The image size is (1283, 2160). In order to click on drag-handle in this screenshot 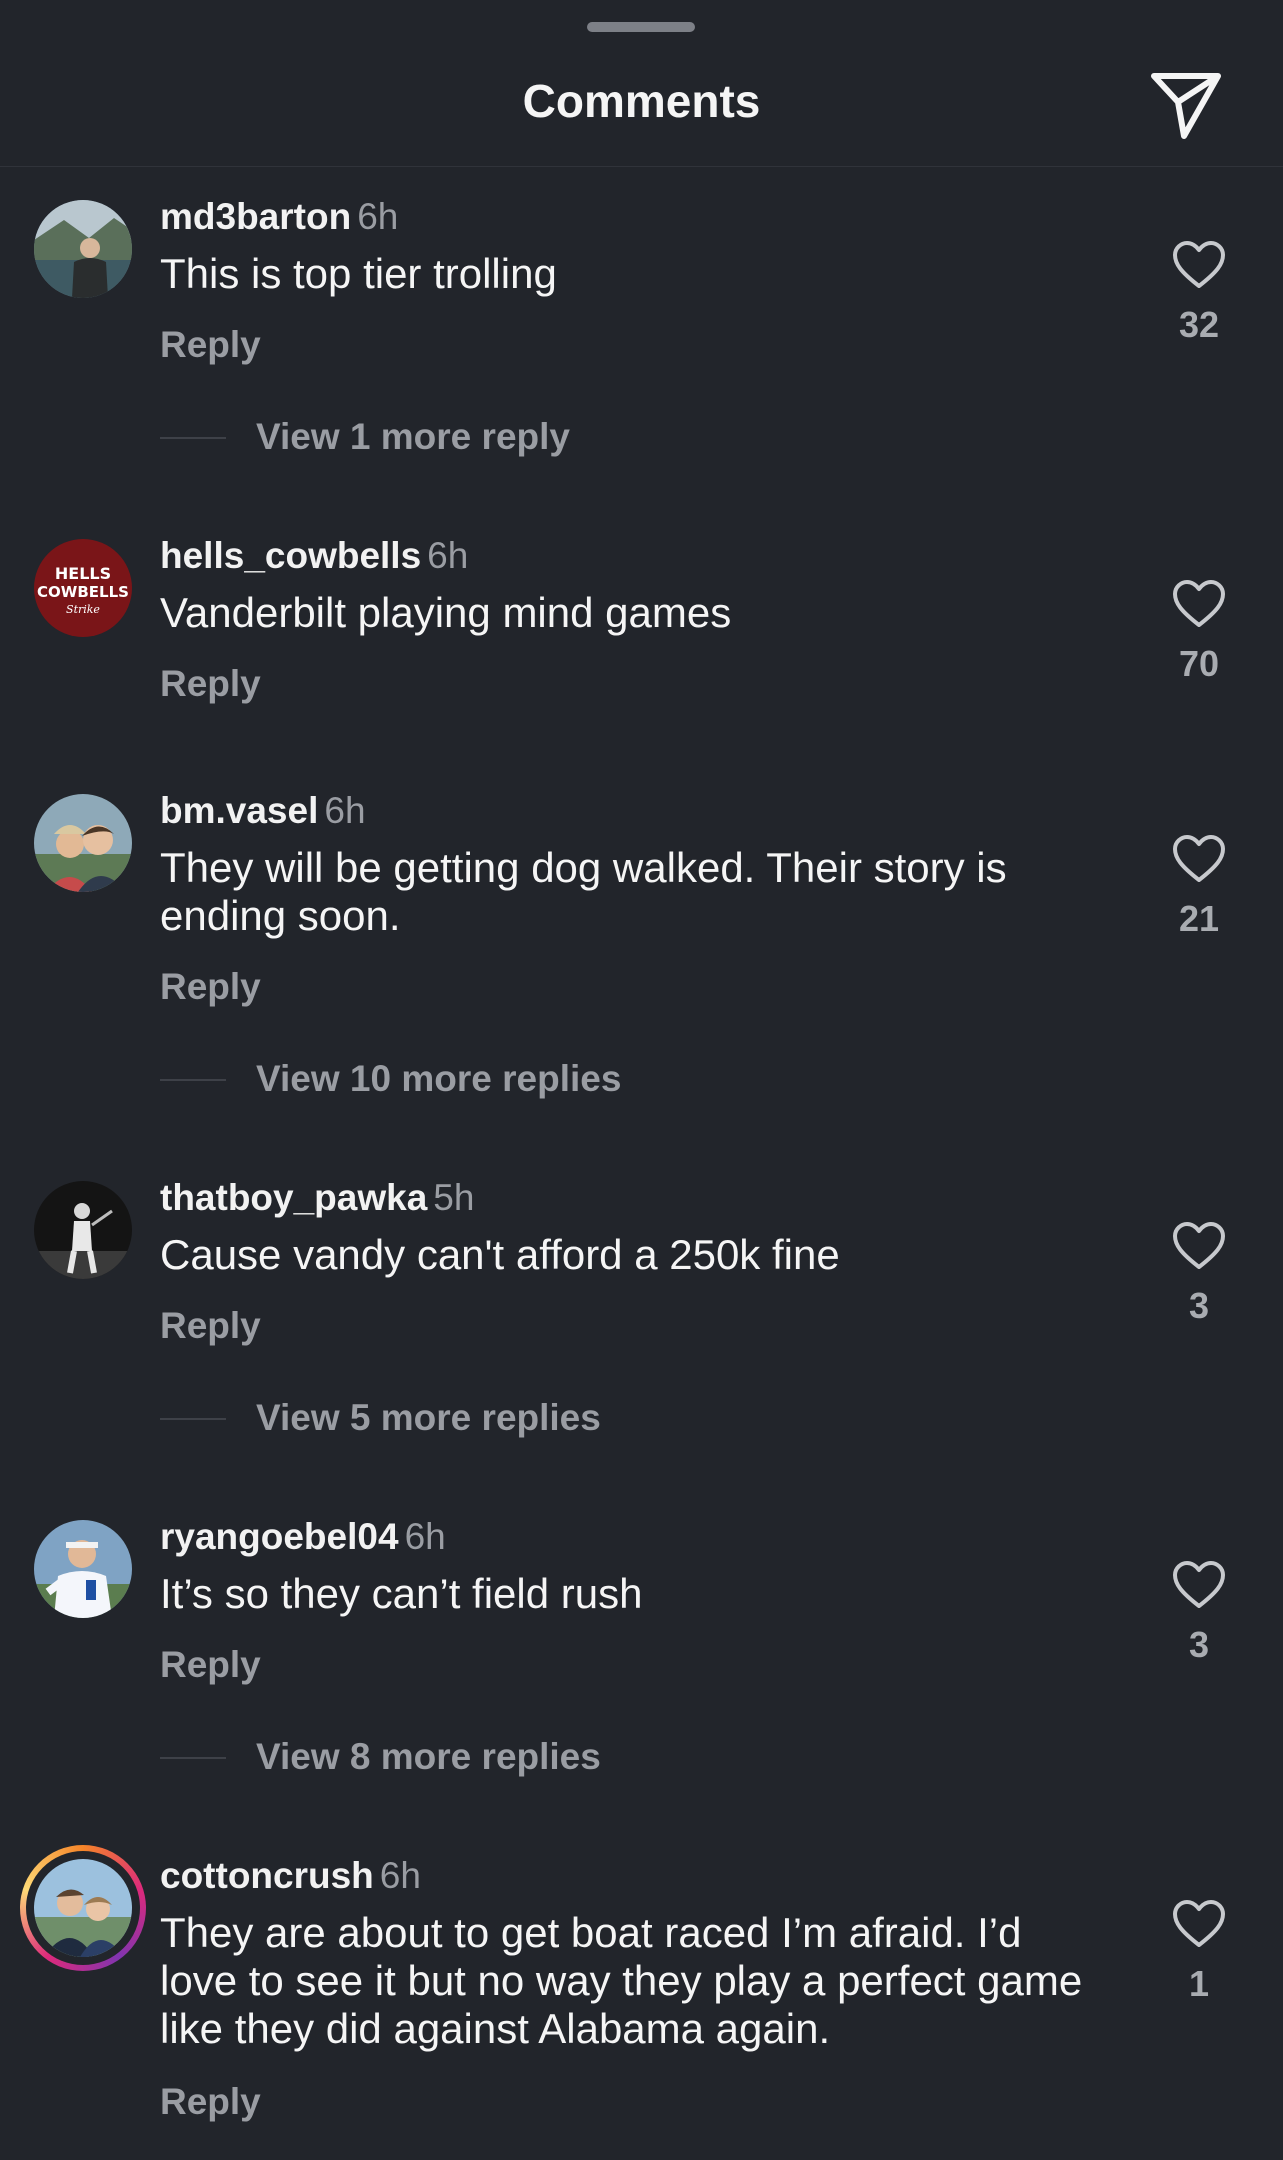, I will do `click(641, 27)`.